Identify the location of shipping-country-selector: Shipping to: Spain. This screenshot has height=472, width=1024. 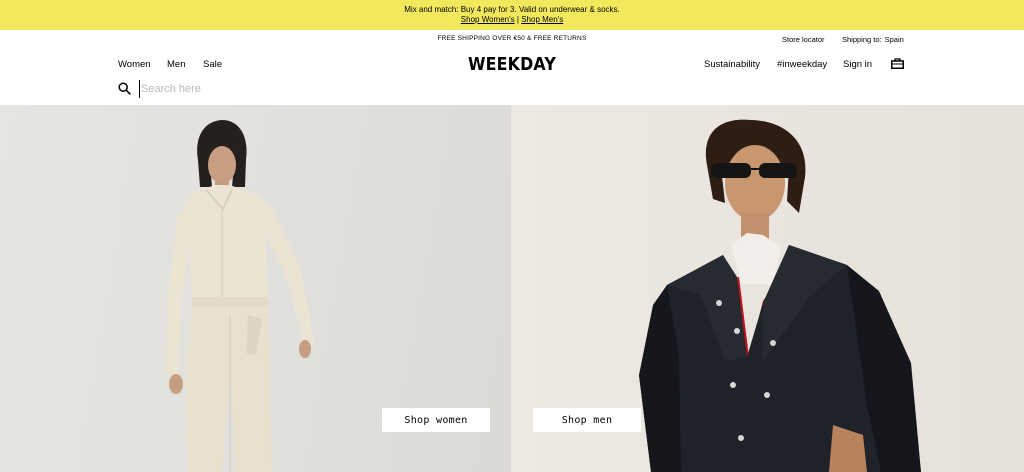
(873, 39).